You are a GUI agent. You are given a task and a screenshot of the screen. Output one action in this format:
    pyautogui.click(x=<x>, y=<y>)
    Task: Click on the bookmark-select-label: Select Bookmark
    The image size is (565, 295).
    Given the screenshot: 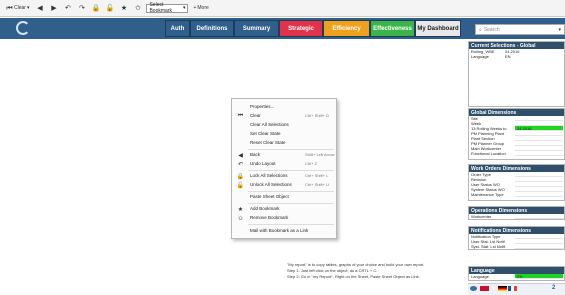 What is the action you would take?
    pyautogui.click(x=160, y=8)
    